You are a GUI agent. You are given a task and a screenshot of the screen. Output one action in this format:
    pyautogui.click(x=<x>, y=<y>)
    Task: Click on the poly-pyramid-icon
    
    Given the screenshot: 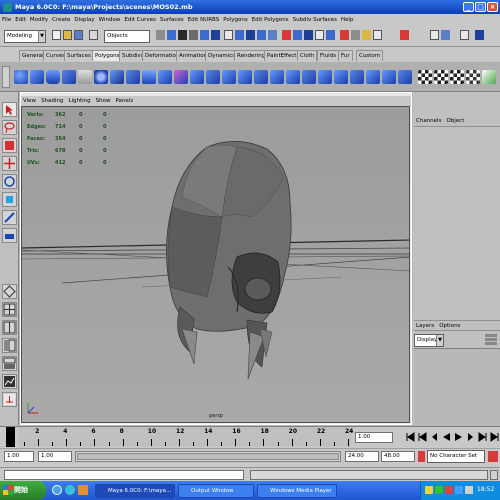 What is the action you would take?
    pyautogui.click(x=133, y=77)
    